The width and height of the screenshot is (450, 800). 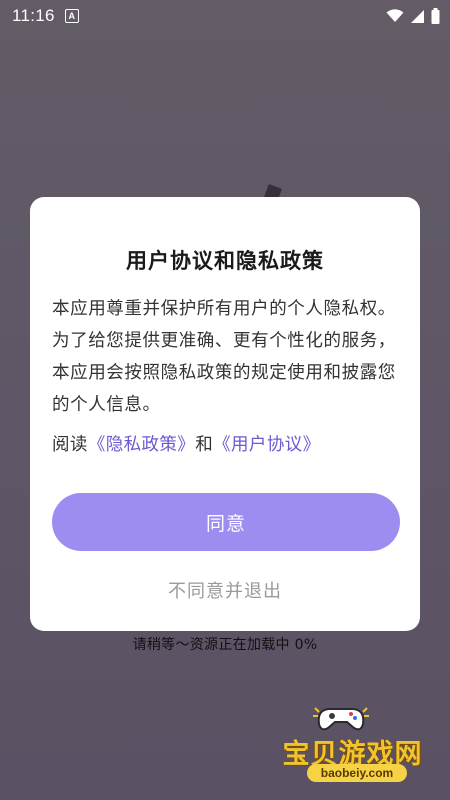 I want to click on disagree-exit-button: 不同意并退出, so click(x=225, y=590).